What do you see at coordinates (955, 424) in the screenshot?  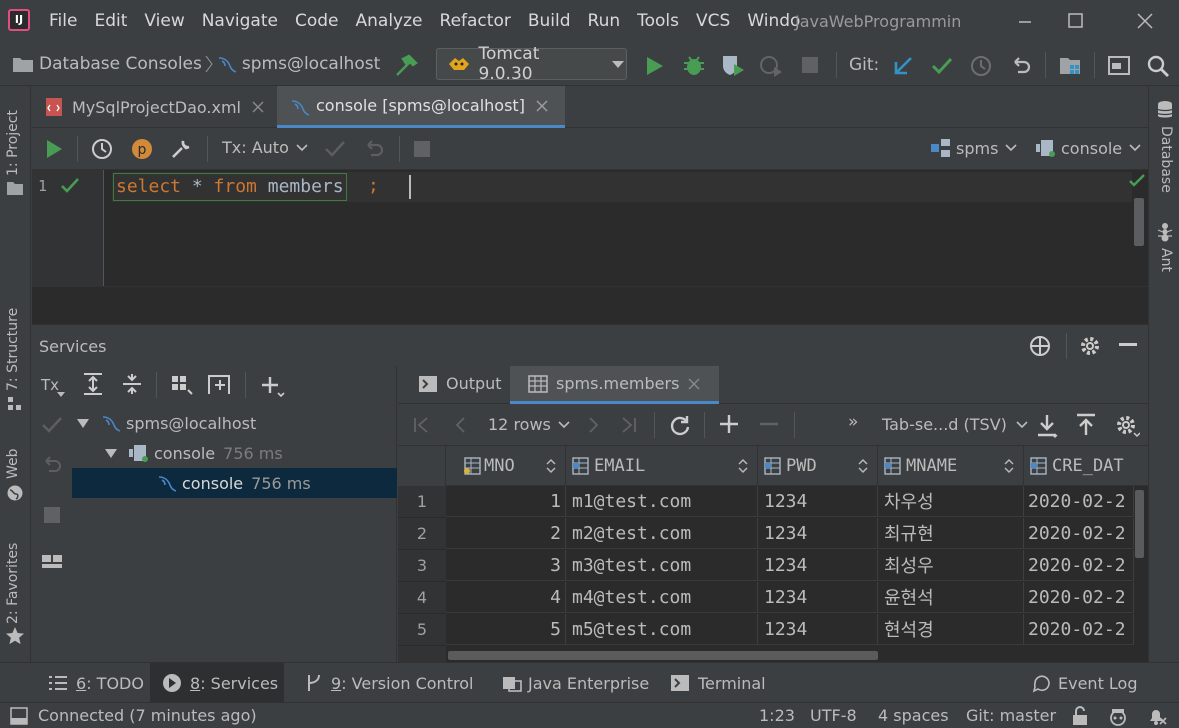 I see `extractor-select: Tab-se...d (TSV)` at bounding box center [955, 424].